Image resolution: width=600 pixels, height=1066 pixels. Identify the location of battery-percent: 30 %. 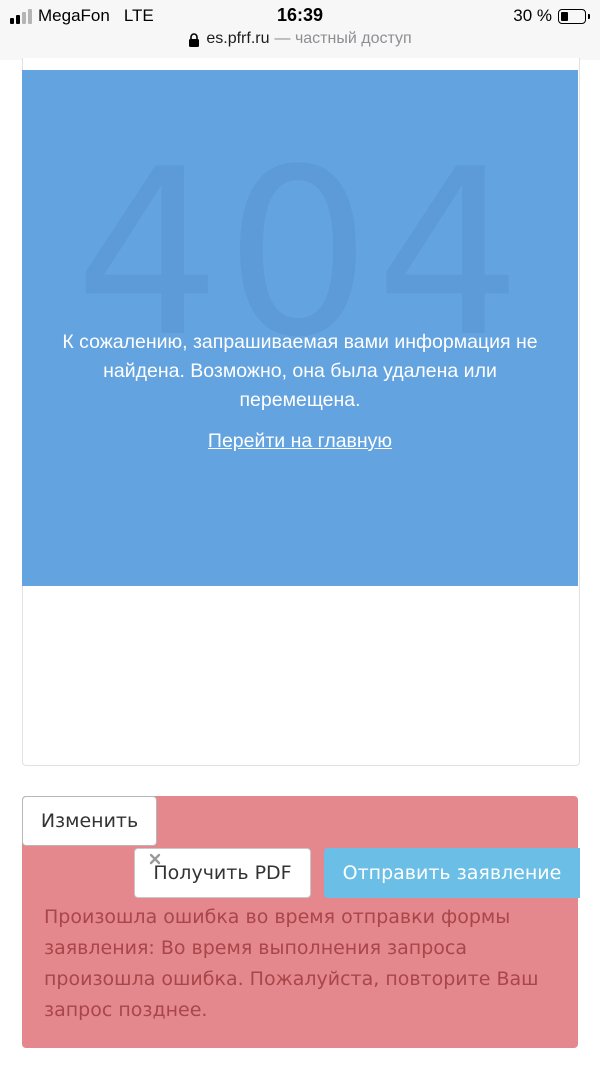
(532, 15).